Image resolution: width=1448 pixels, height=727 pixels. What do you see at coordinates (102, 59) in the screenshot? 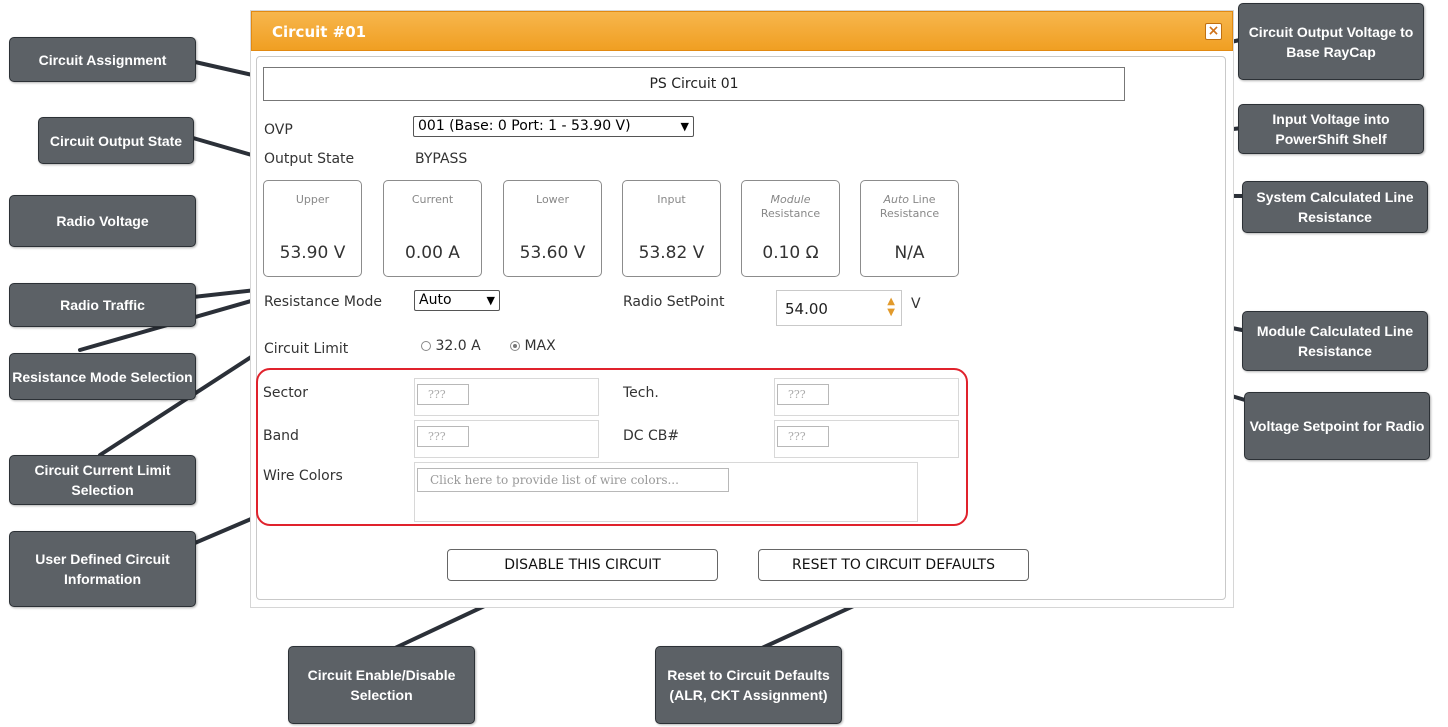
I see `callout-circuit-assignment: Circuit Assignment` at bounding box center [102, 59].